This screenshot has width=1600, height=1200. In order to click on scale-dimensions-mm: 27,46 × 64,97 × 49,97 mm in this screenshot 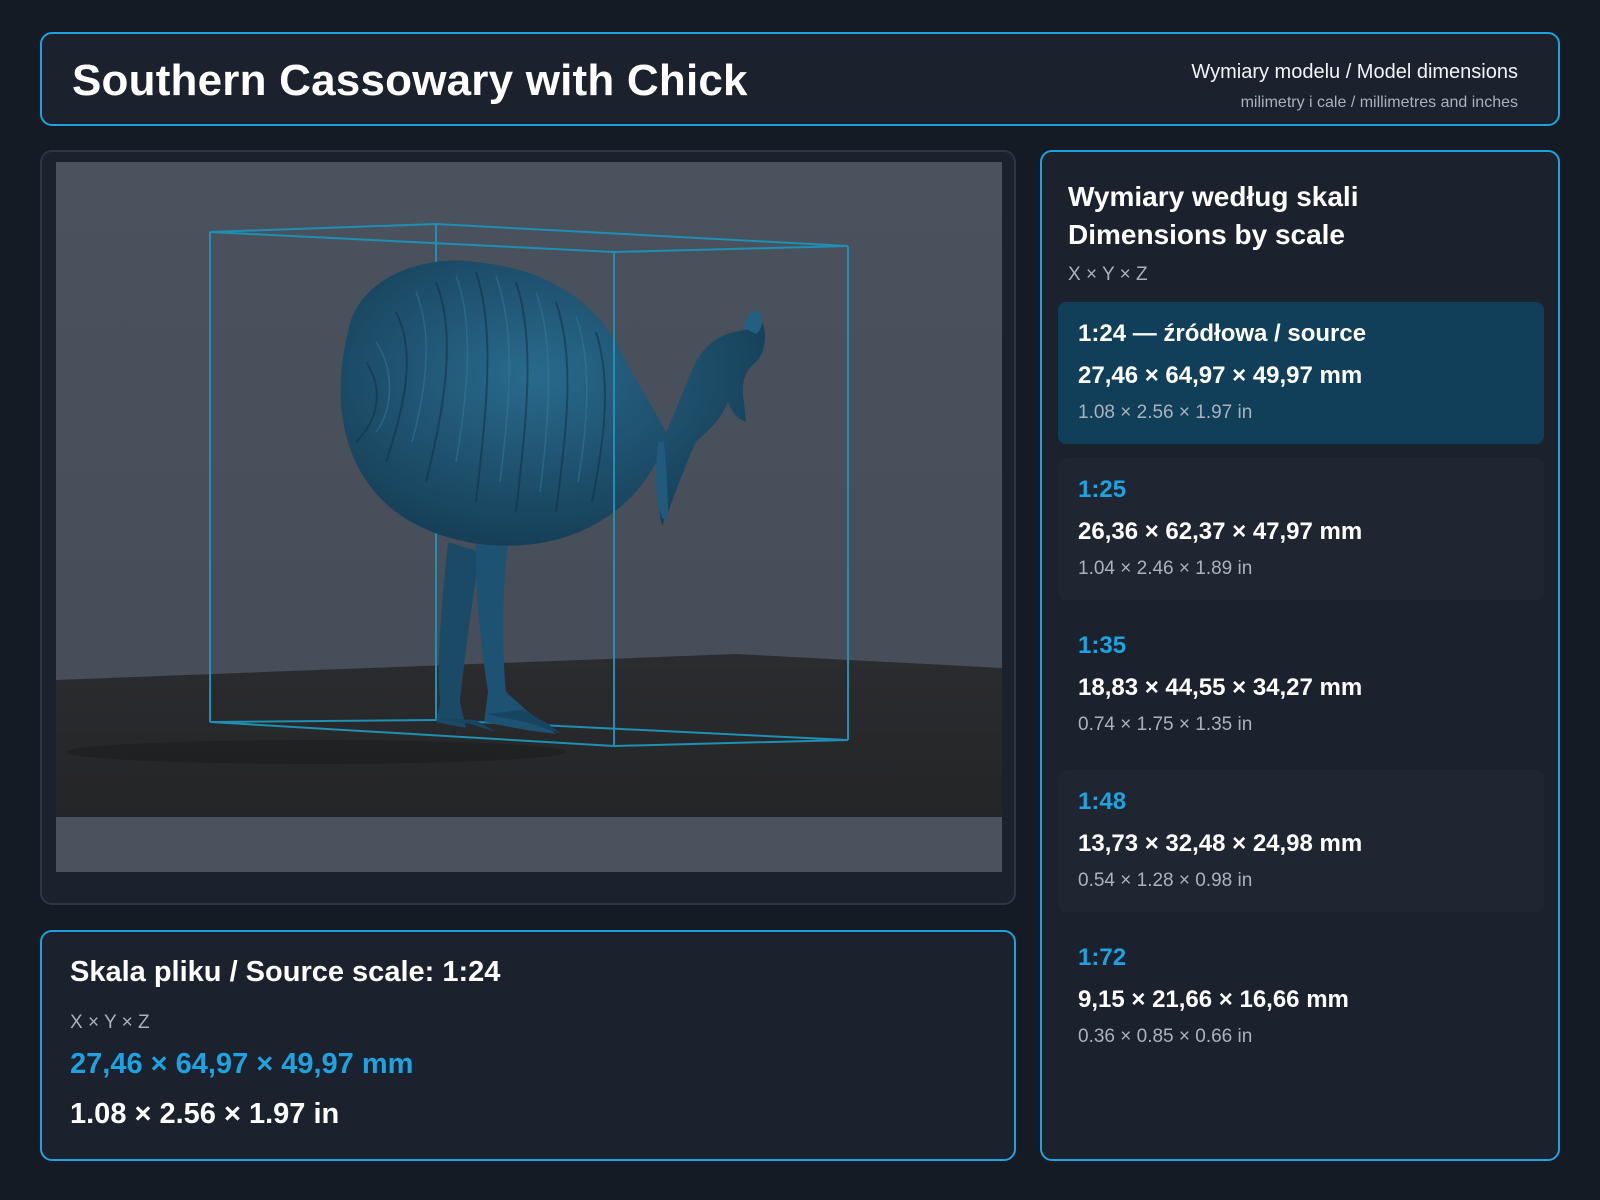, I will do `click(1220, 375)`.